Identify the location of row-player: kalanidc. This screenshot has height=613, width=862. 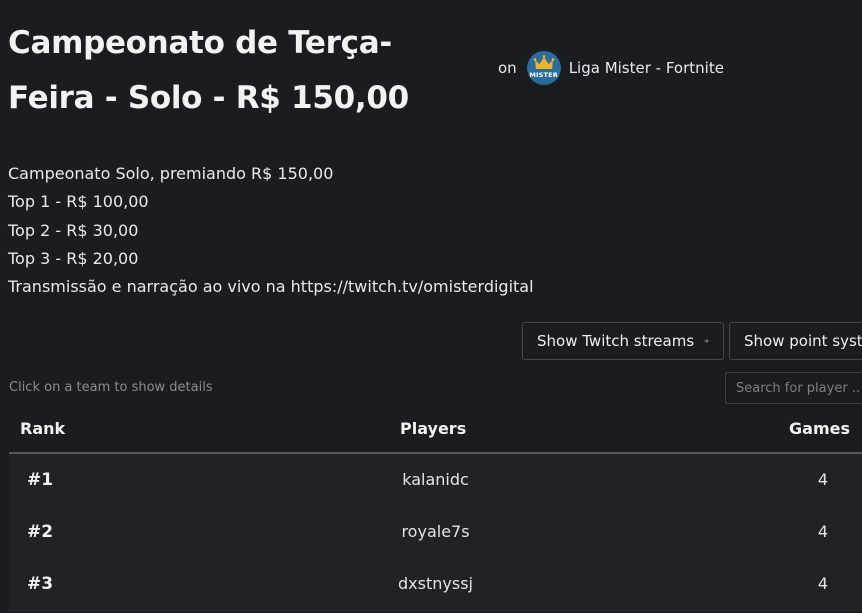
(435, 479).